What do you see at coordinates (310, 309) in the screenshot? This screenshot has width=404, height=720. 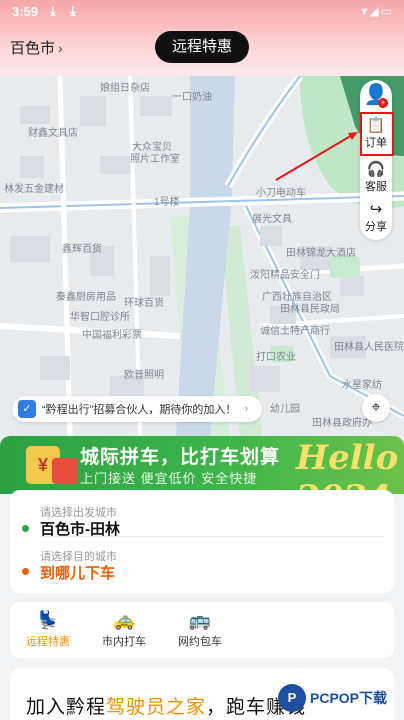 I see `map-label: 田林县民政局` at bounding box center [310, 309].